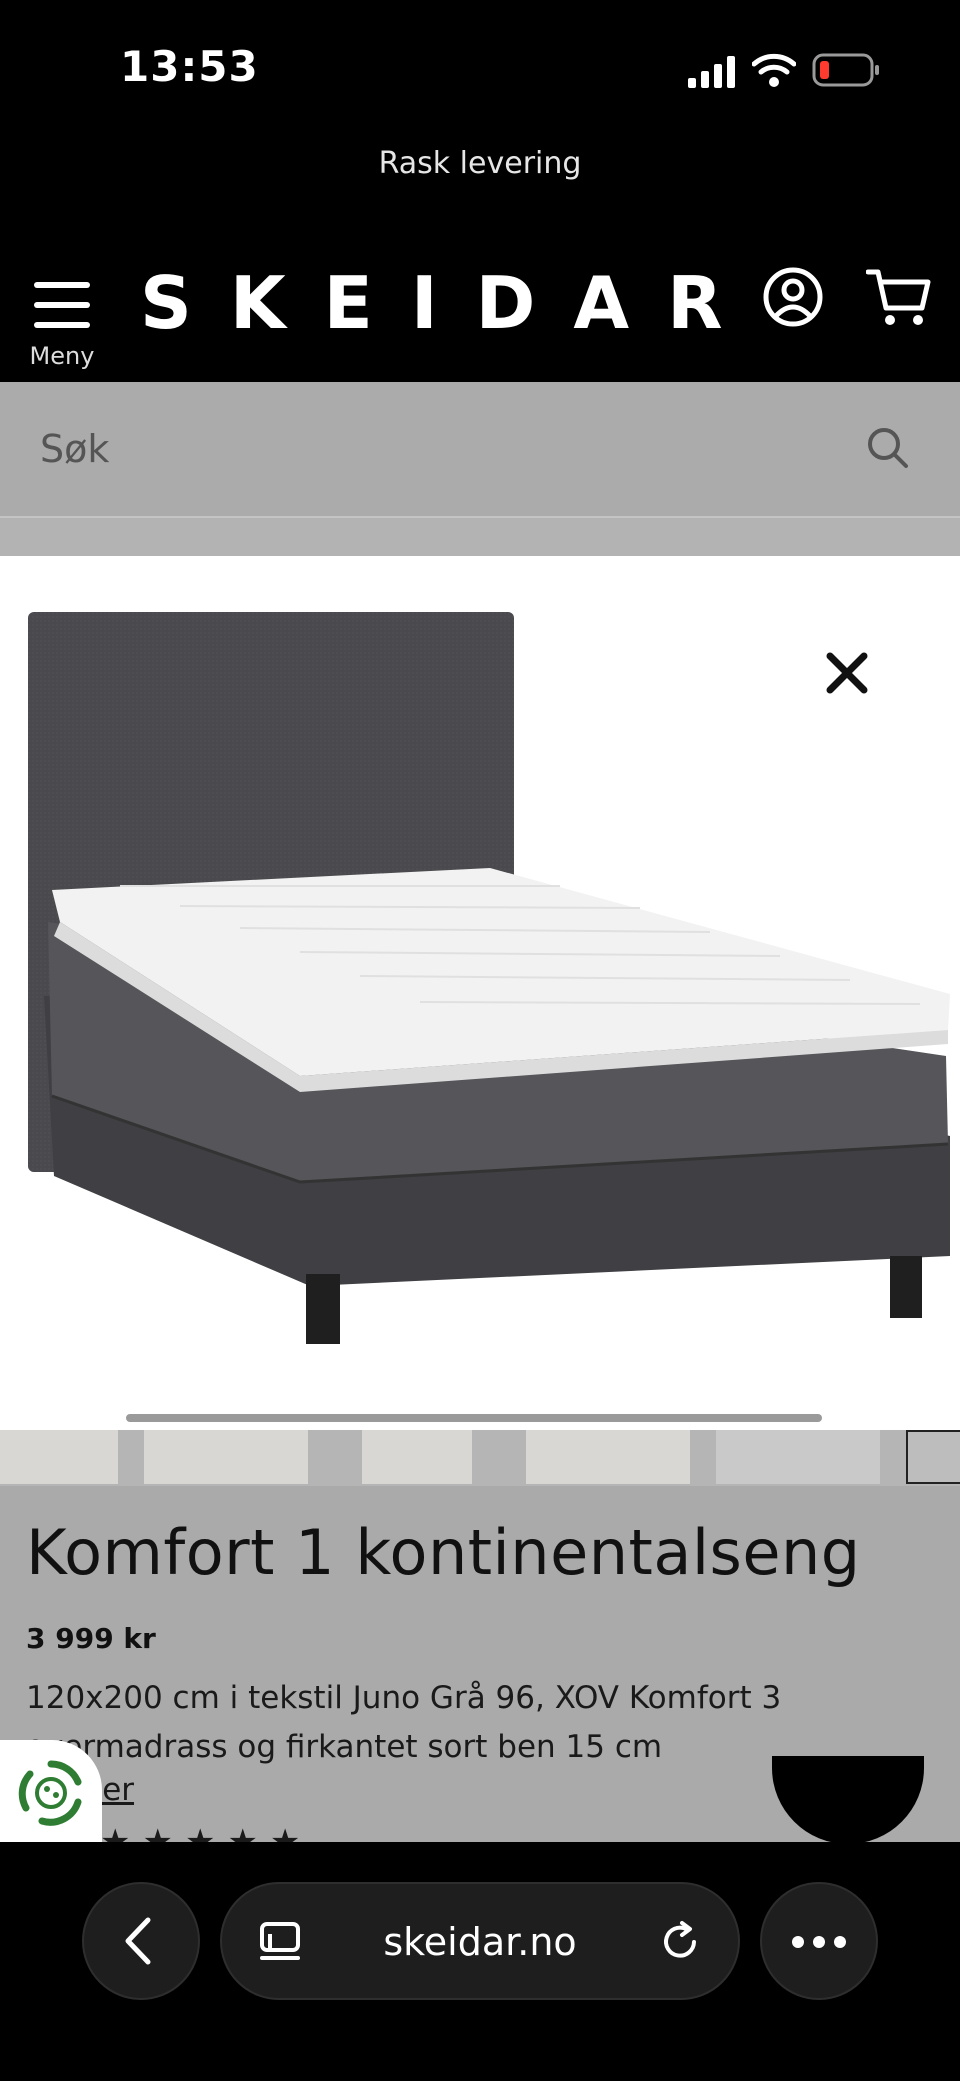  What do you see at coordinates (474, 1418) in the screenshot?
I see `image-scroll-indicator` at bounding box center [474, 1418].